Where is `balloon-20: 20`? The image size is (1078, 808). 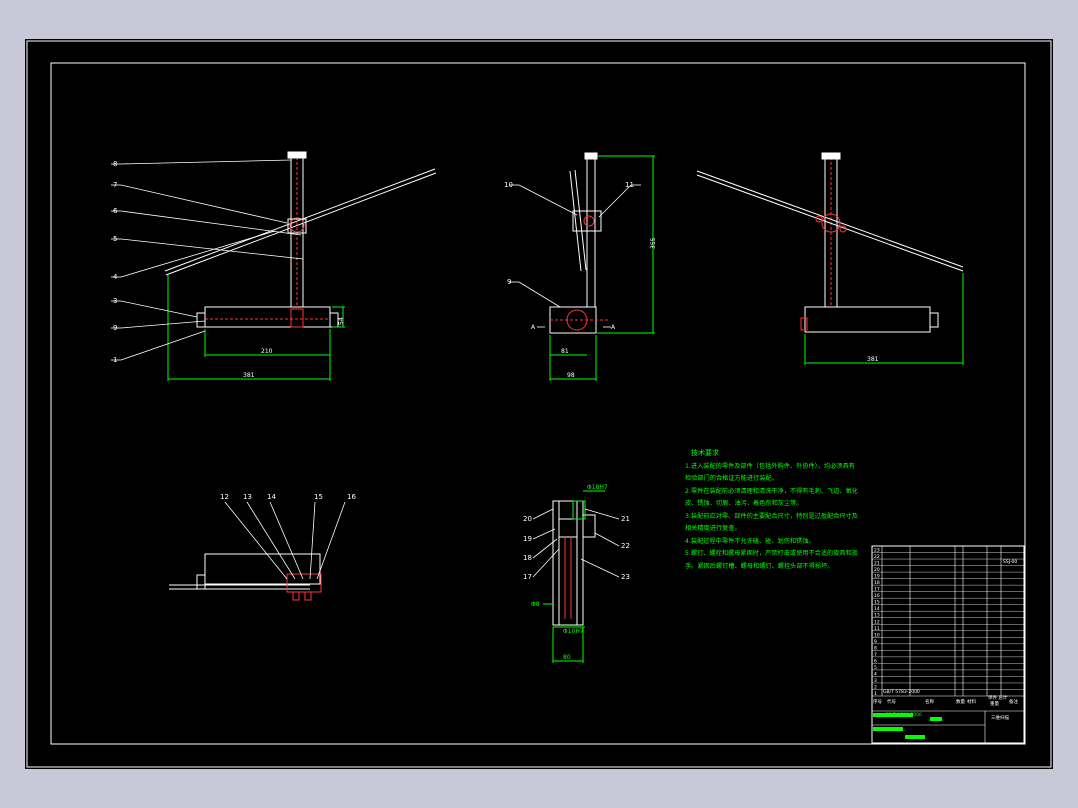 balloon-20: 20 is located at coordinates (527, 519).